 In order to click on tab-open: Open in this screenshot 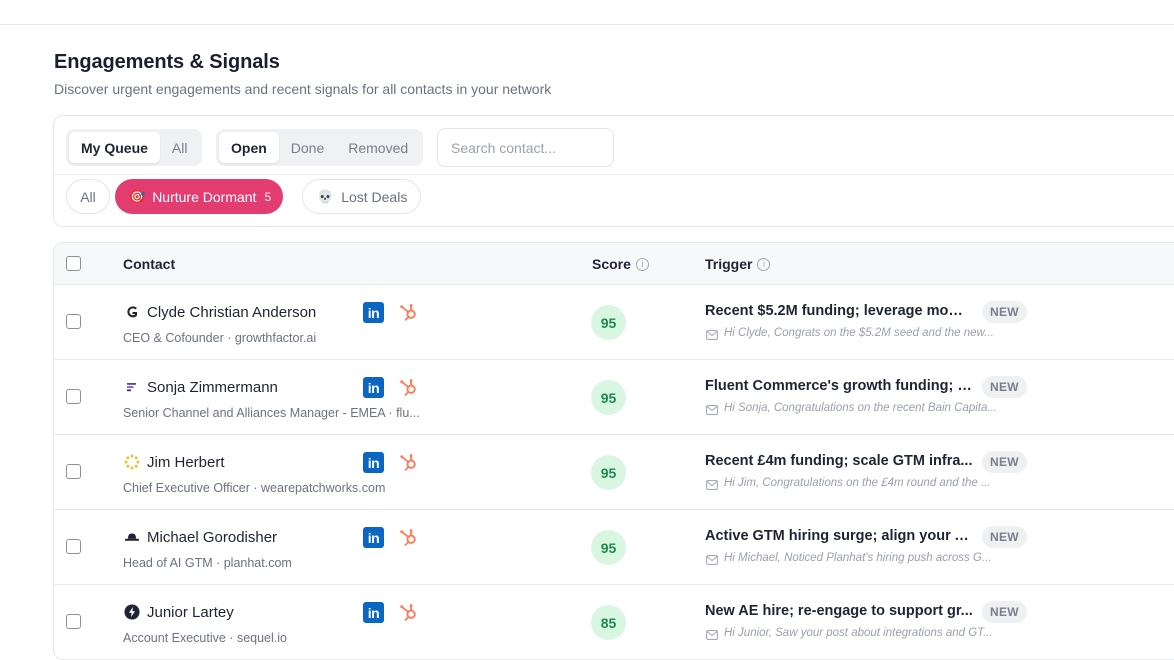, I will do `click(249, 147)`.